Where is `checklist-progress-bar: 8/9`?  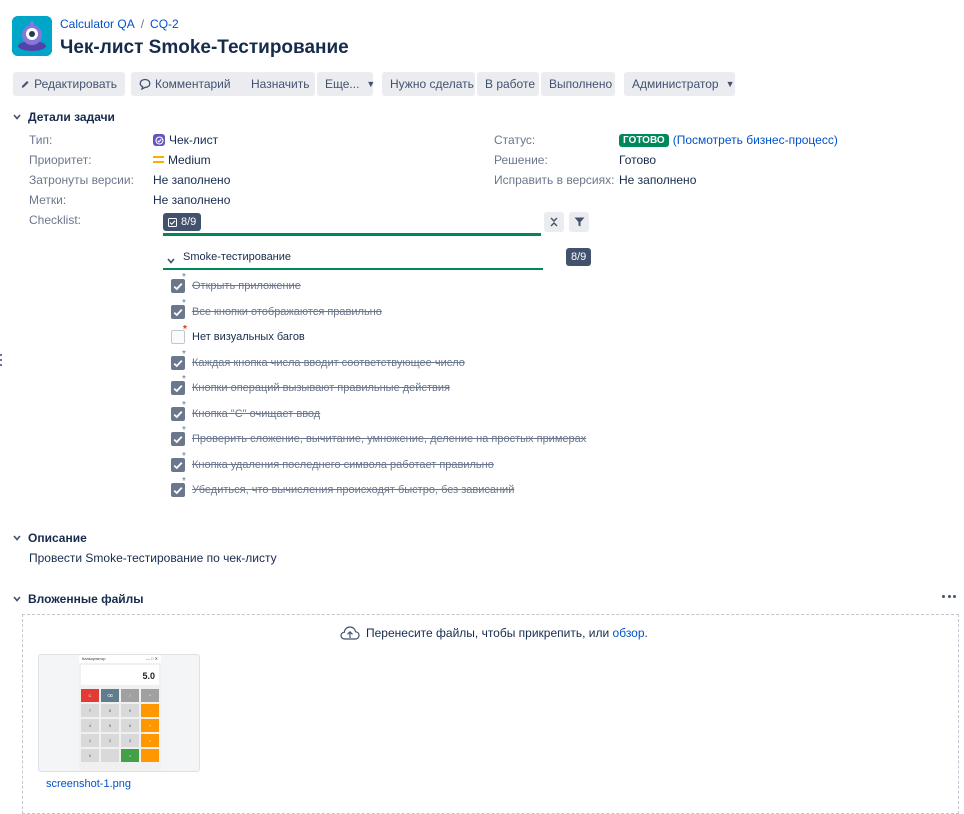
checklist-progress-bar: 8/9 is located at coordinates (352, 224).